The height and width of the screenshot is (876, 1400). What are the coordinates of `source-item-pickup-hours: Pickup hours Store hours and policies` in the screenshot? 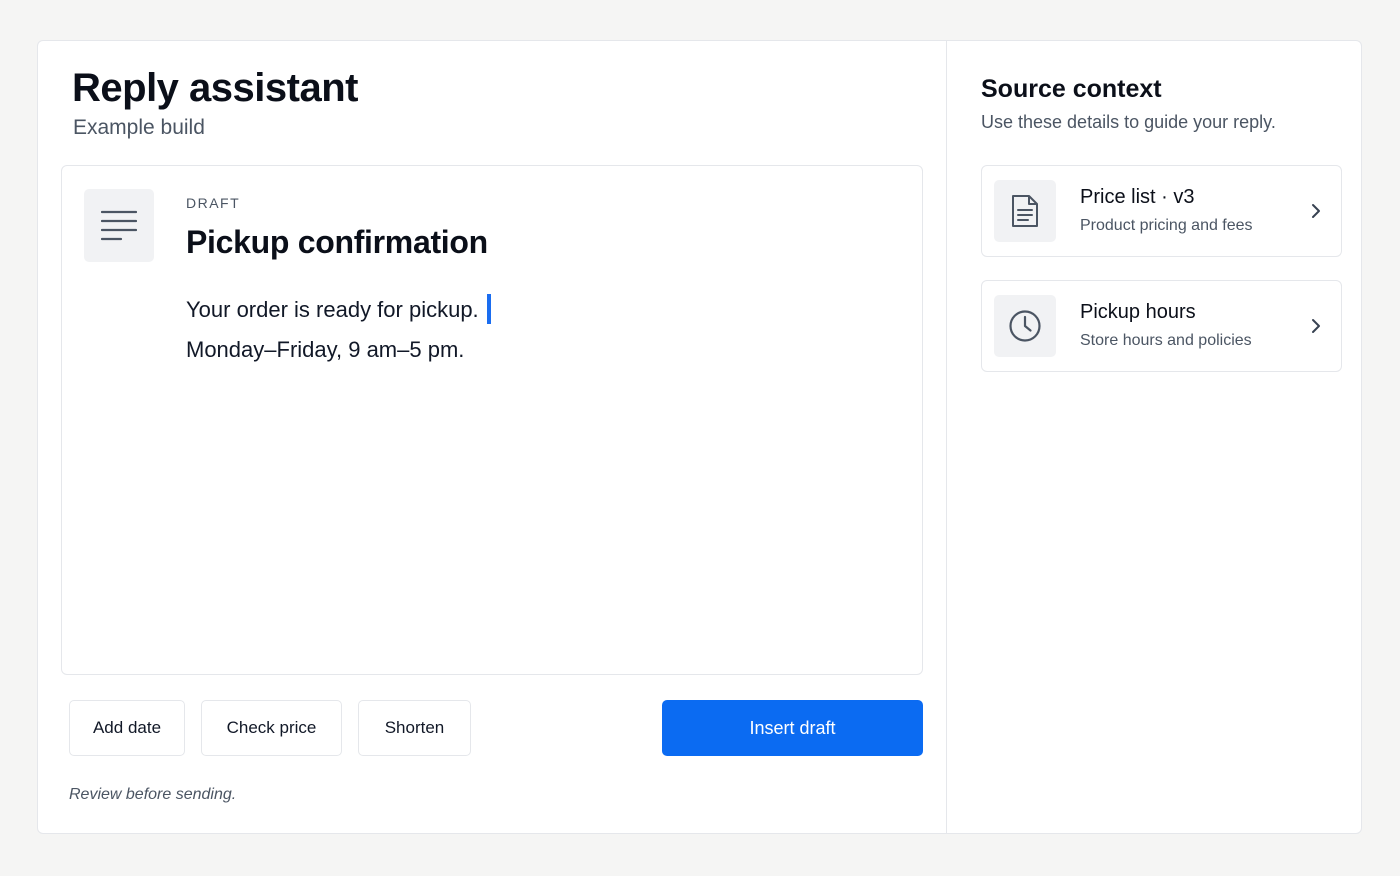 It's located at (1161, 326).